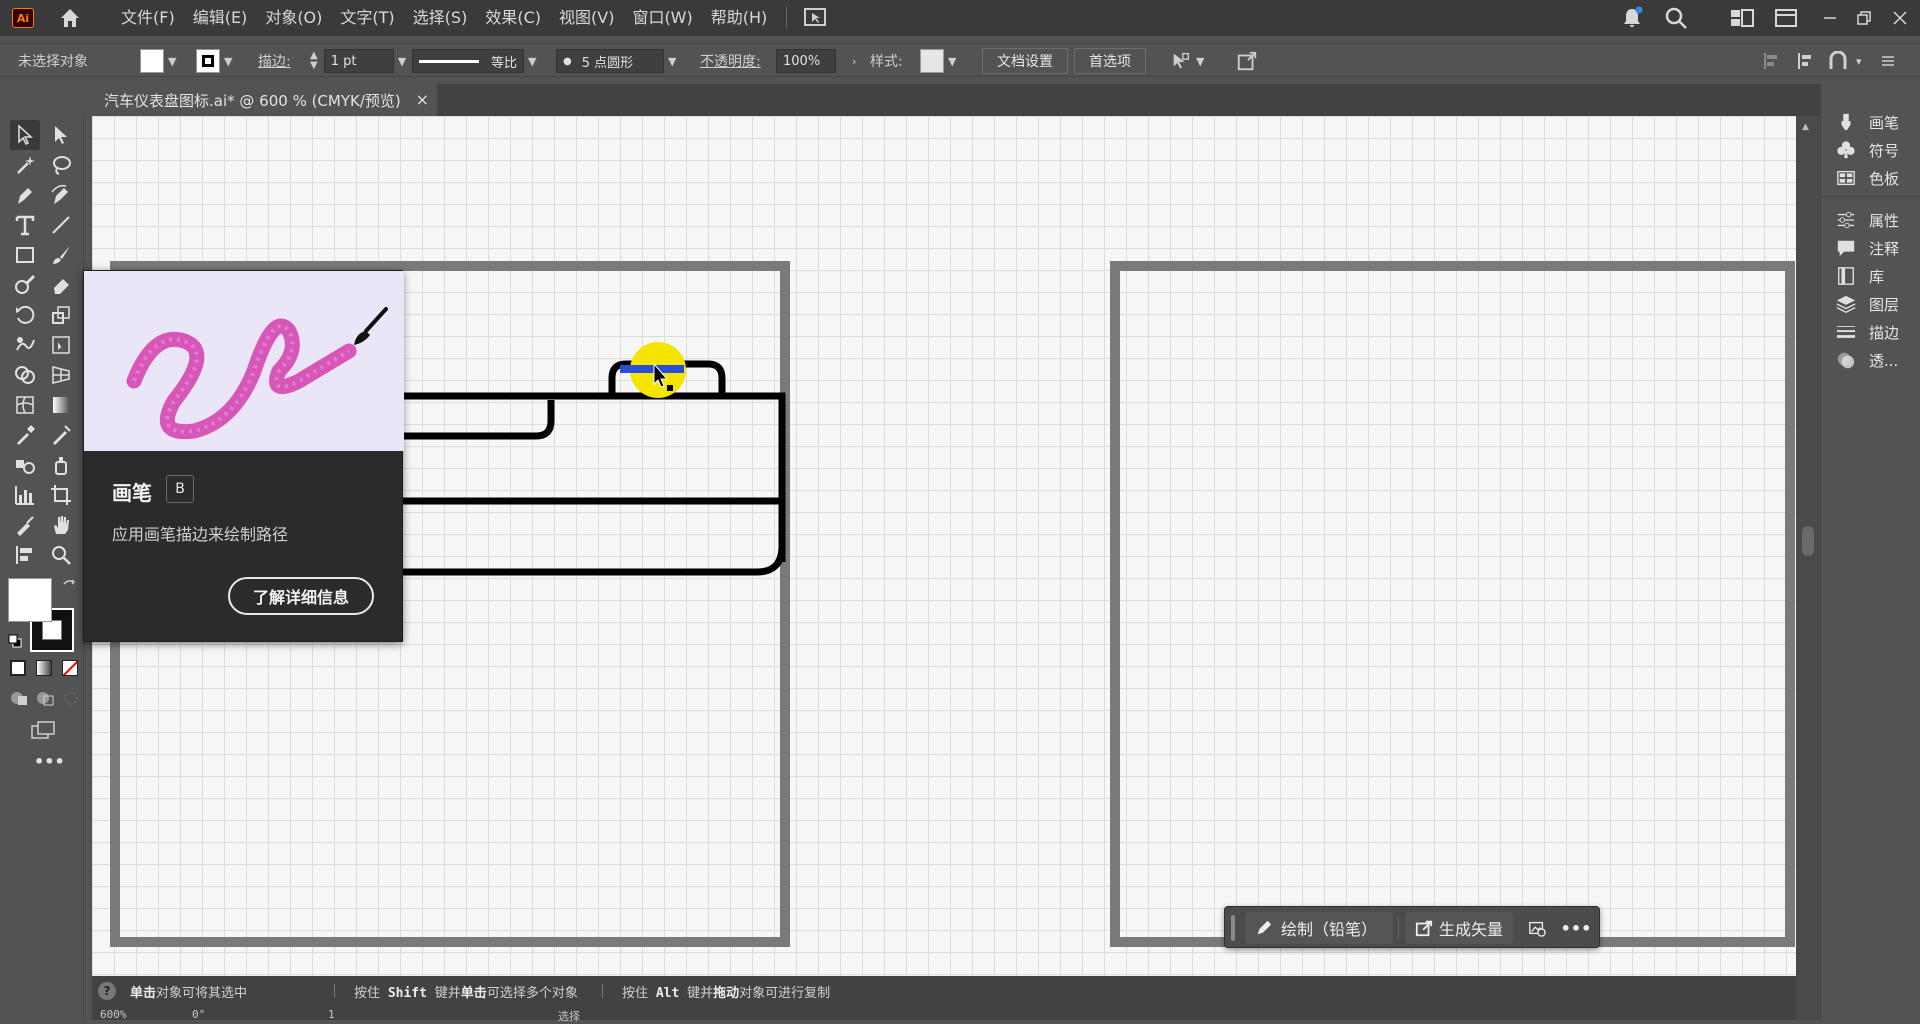  Describe the element at coordinates (474, 61) in the screenshot. I see `variable-width-profile: 等比 ▼` at that location.